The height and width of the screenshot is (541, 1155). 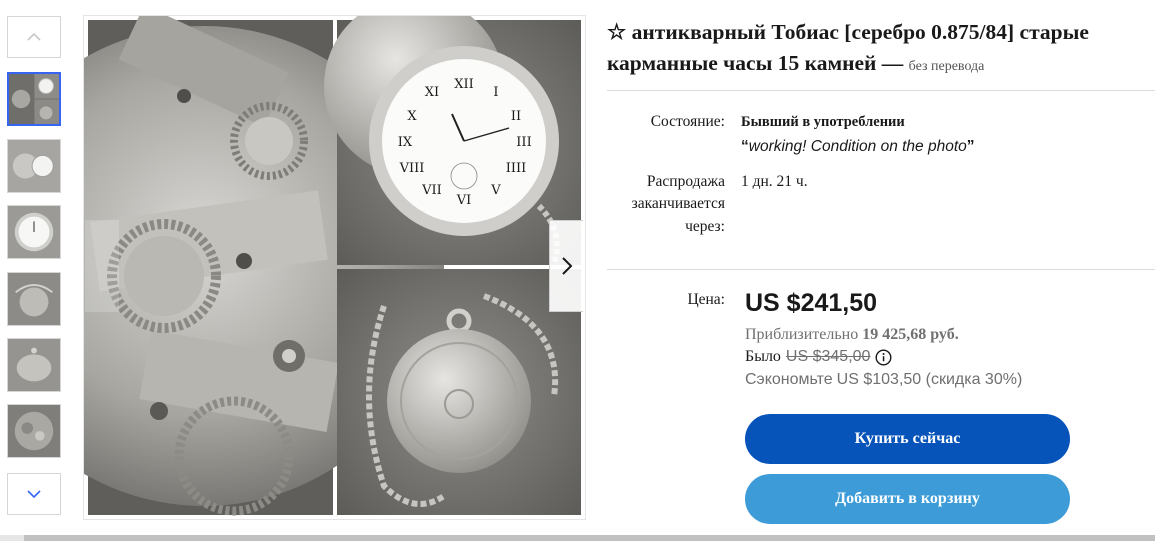 I want to click on price-label: Цена:, so click(x=706, y=299).